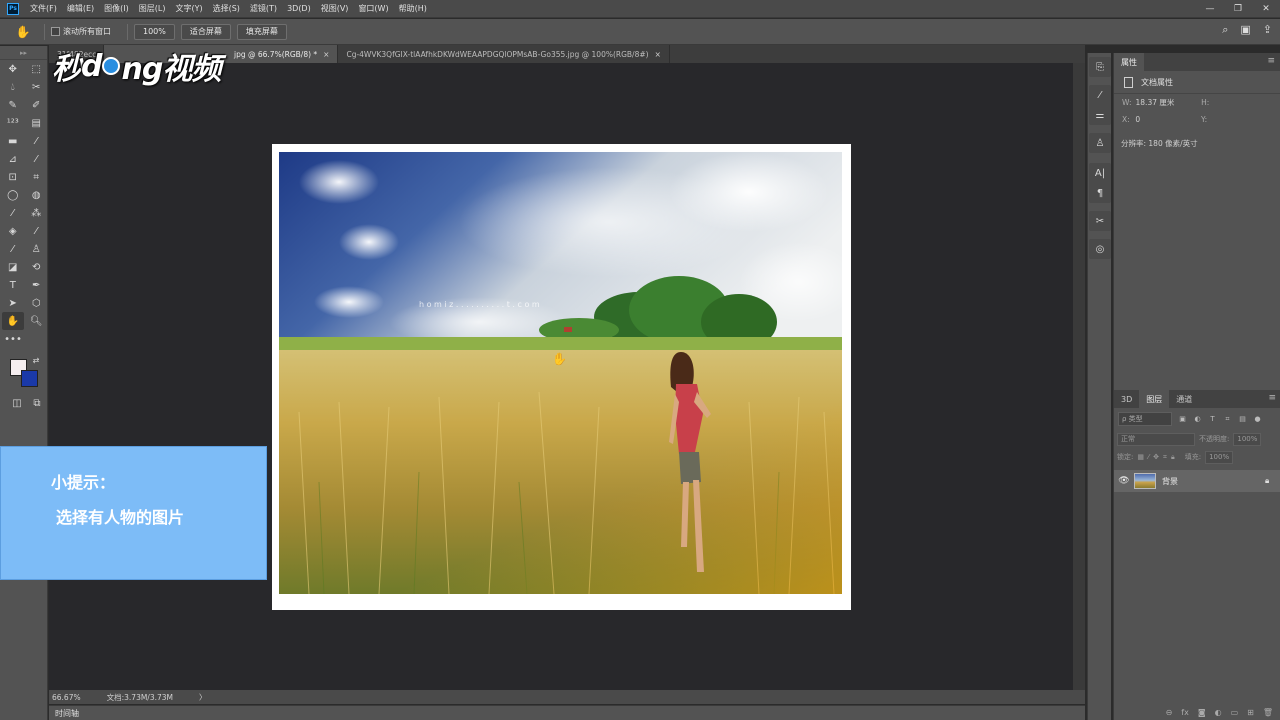 This screenshot has height=720, width=1280. I want to click on menu-3d: 3D(D), so click(299, 8).